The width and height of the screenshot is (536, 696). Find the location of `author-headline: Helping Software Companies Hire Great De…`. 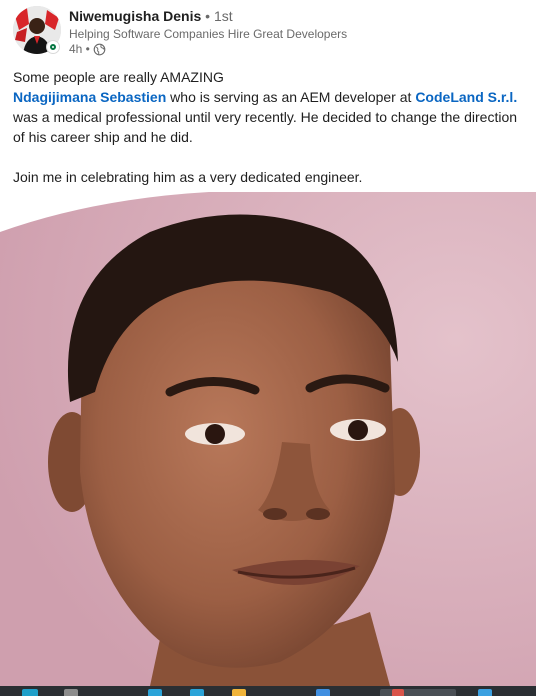

author-headline: Helping Software Companies Hire Great De… is located at coordinates (208, 34).